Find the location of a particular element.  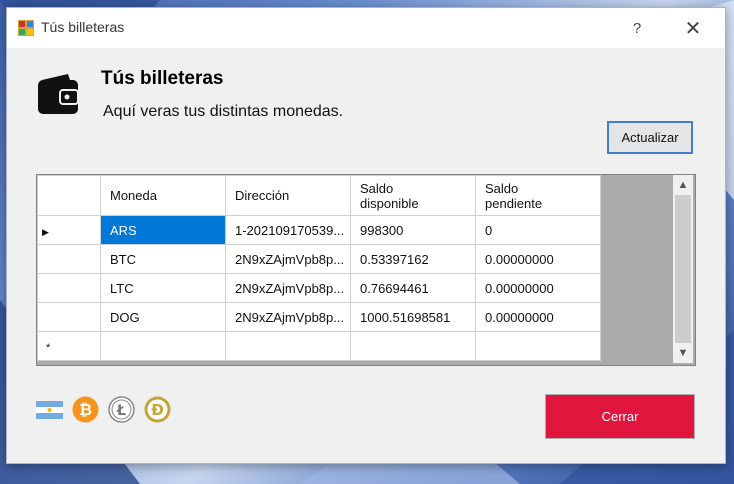

svg-text: Ð is located at coordinates (157, 410).